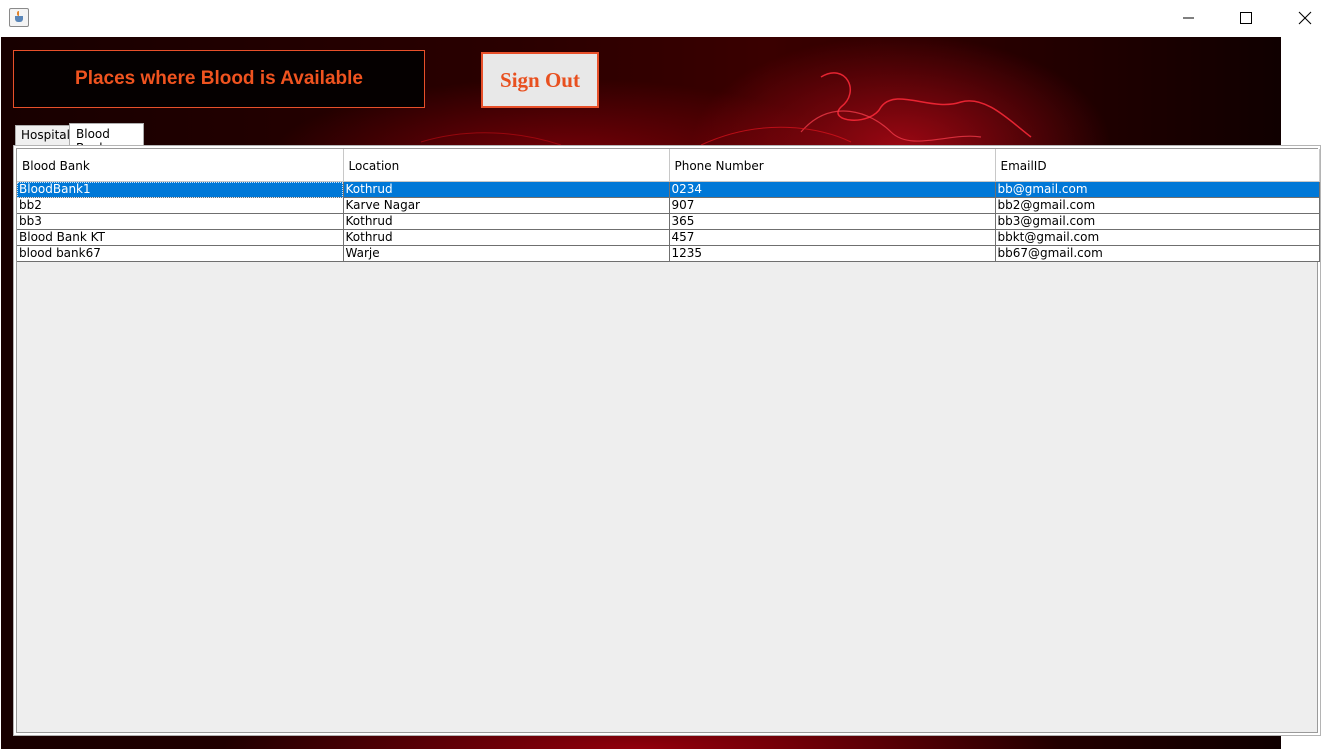 The image size is (1337, 749). What do you see at coordinates (180, 221) in the screenshot?
I see `table-cell: bb3` at bounding box center [180, 221].